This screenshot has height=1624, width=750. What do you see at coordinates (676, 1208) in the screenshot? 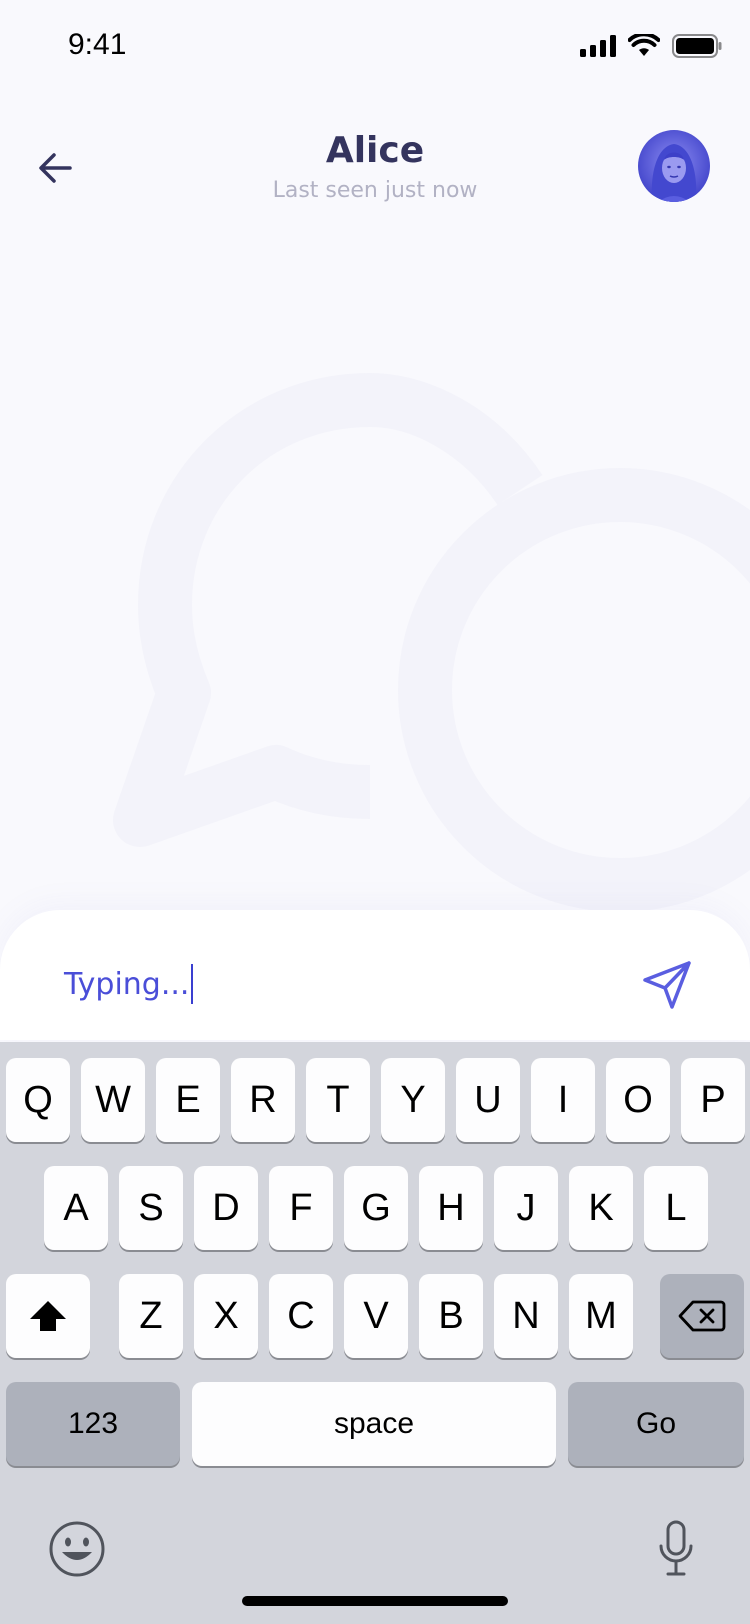
I see `key-l: L` at bounding box center [676, 1208].